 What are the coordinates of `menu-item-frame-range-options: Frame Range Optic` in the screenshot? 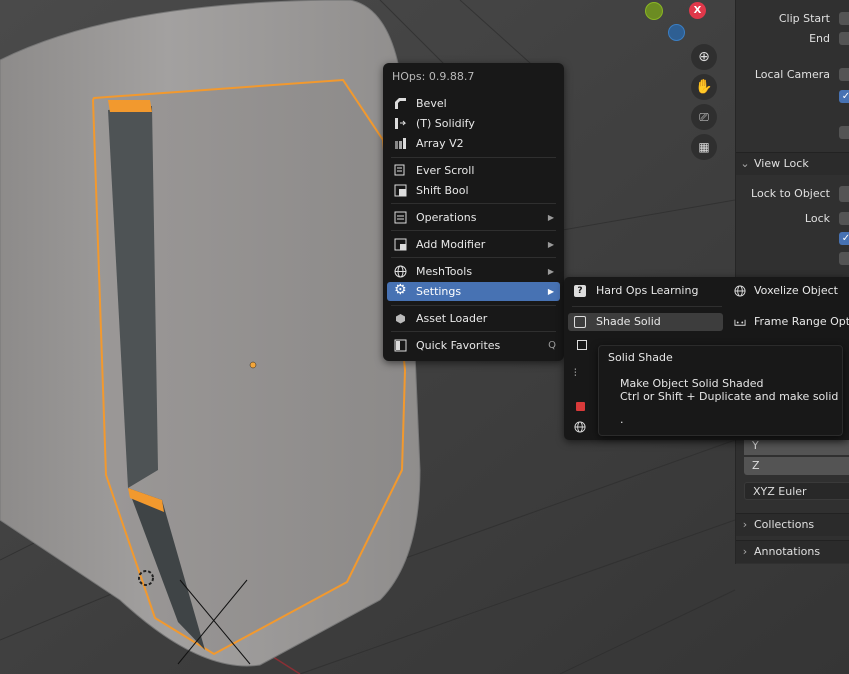 It's located at (788, 322).